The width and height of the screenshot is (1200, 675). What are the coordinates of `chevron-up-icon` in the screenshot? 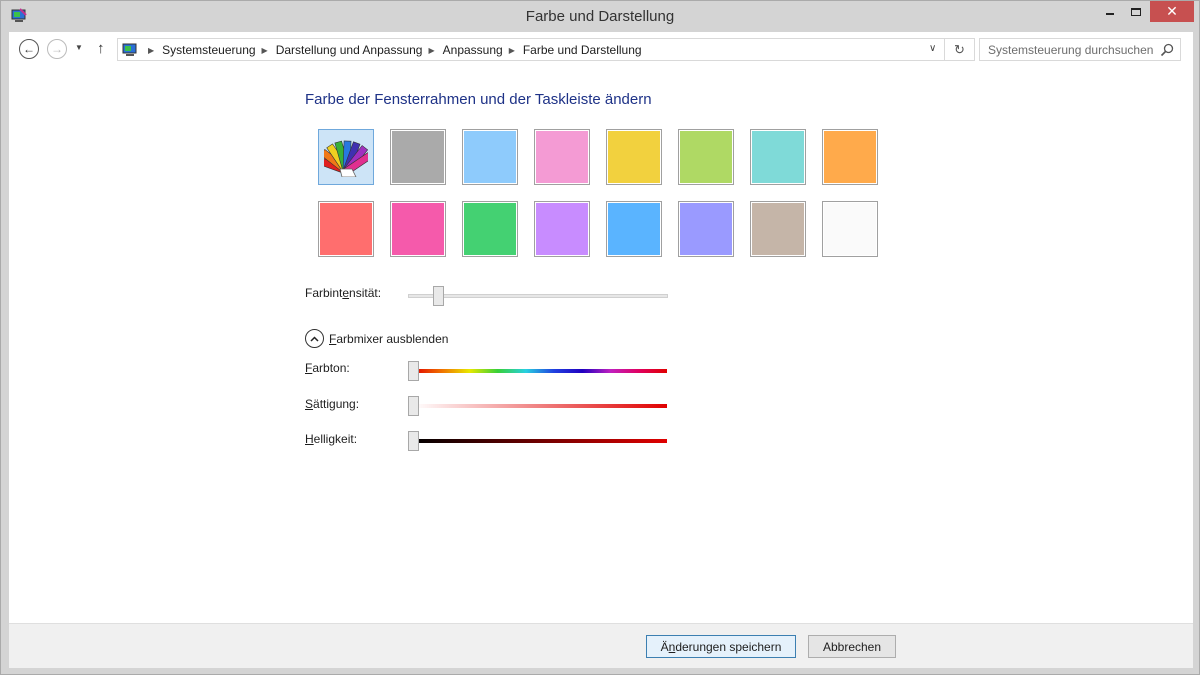 It's located at (314, 338).